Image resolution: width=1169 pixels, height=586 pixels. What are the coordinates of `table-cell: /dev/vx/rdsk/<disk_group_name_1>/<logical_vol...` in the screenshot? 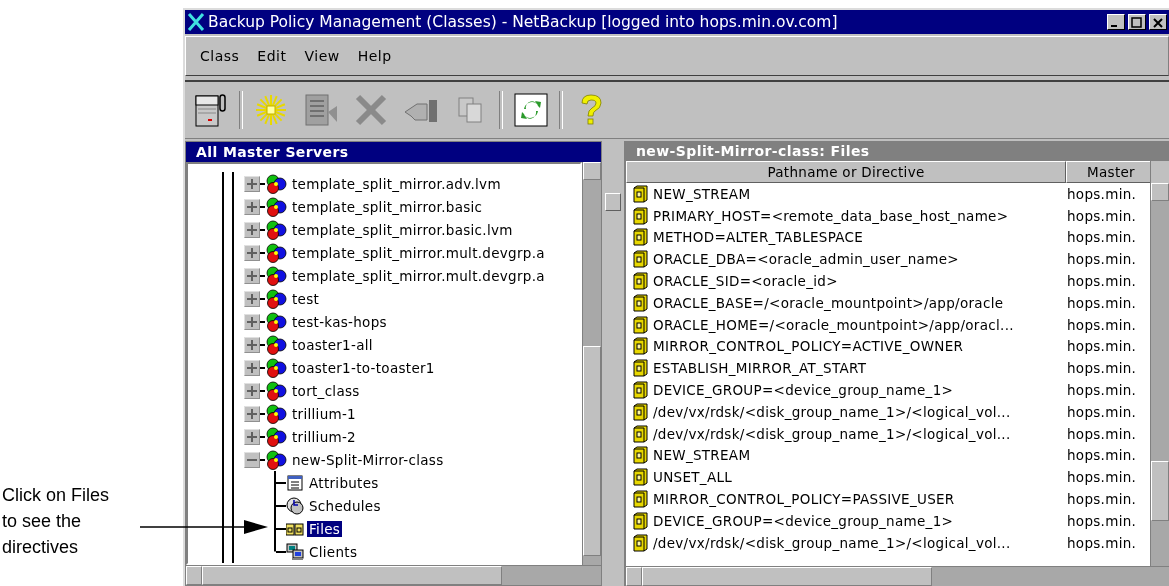 It's located at (832, 542).